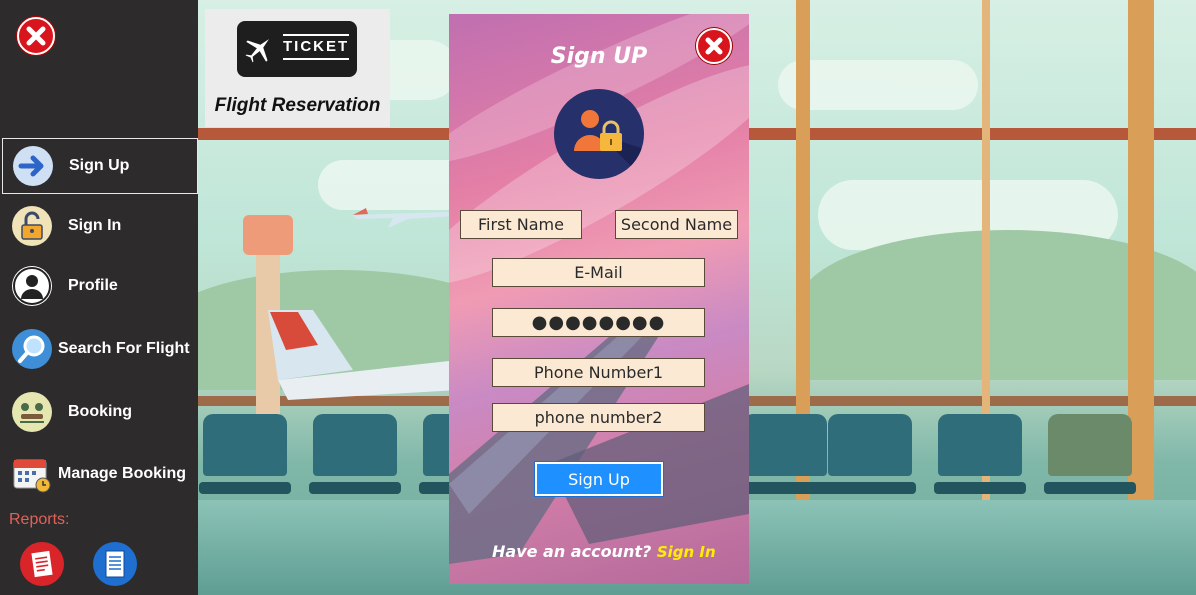 The image size is (1196, 595). I want to click on sidebar-item-search-flight: Search For Flight, so click(100, 349).